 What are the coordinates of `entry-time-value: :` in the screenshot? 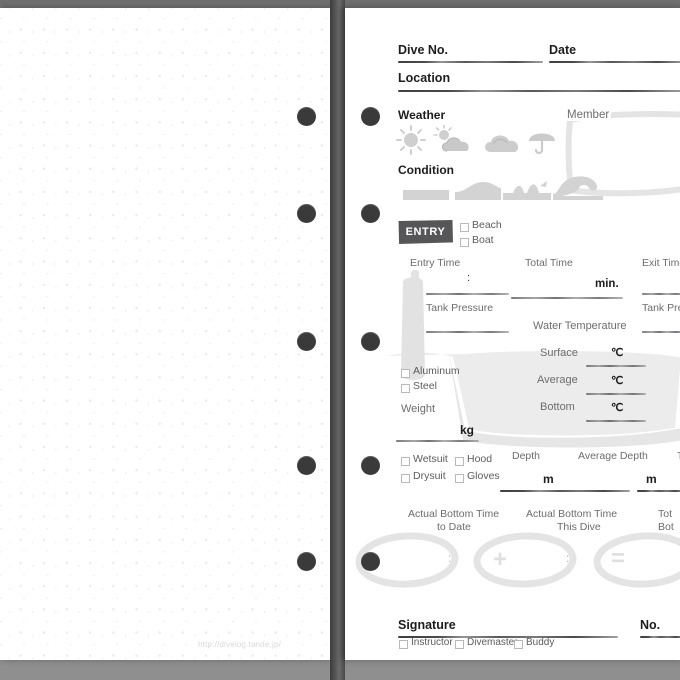 It's located at (468, 278).